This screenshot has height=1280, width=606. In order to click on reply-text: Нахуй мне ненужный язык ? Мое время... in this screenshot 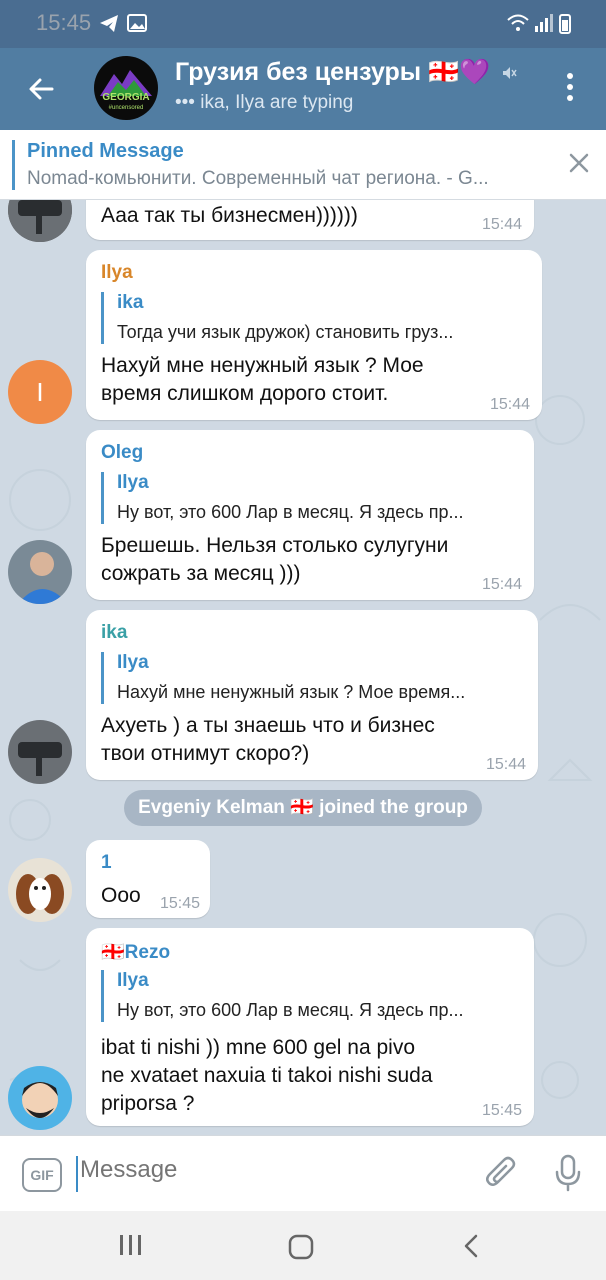, I will do `click(291, 692)`.